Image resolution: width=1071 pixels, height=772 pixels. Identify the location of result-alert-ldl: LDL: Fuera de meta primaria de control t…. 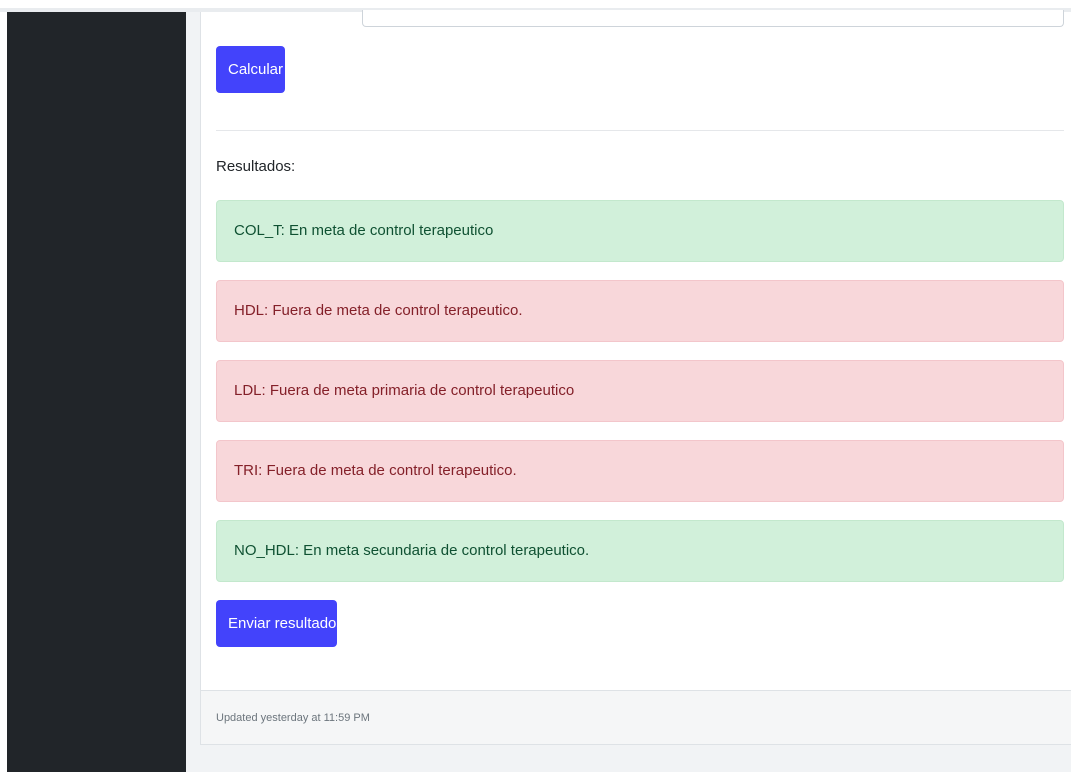
(640, 391).